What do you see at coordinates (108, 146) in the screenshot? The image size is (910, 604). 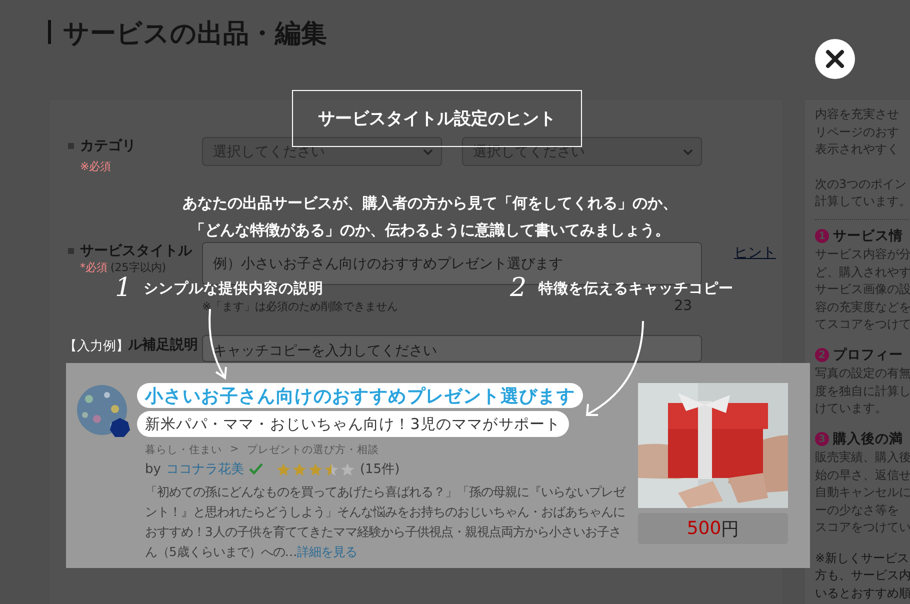 I see `field-label: カテゴリ` at bounding box center [108, 146].